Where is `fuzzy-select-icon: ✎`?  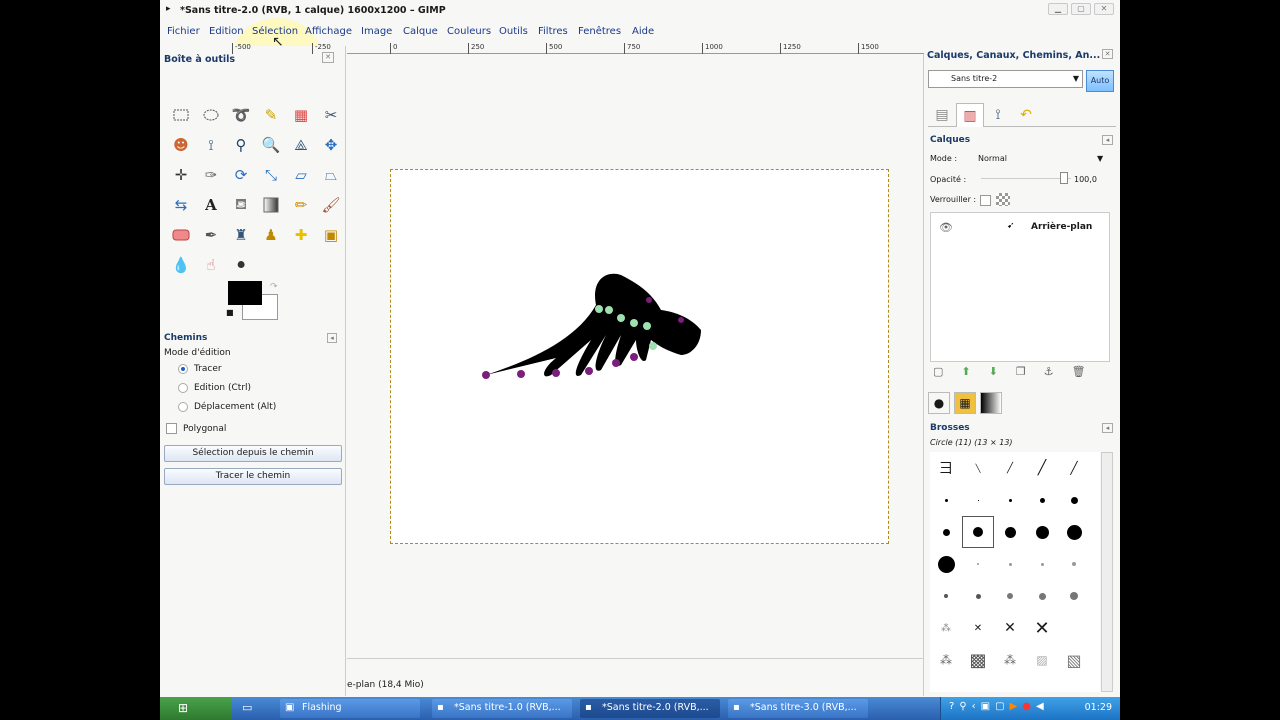
fuzzy-select-icon: ✎ is located at coordinates (271, 115).